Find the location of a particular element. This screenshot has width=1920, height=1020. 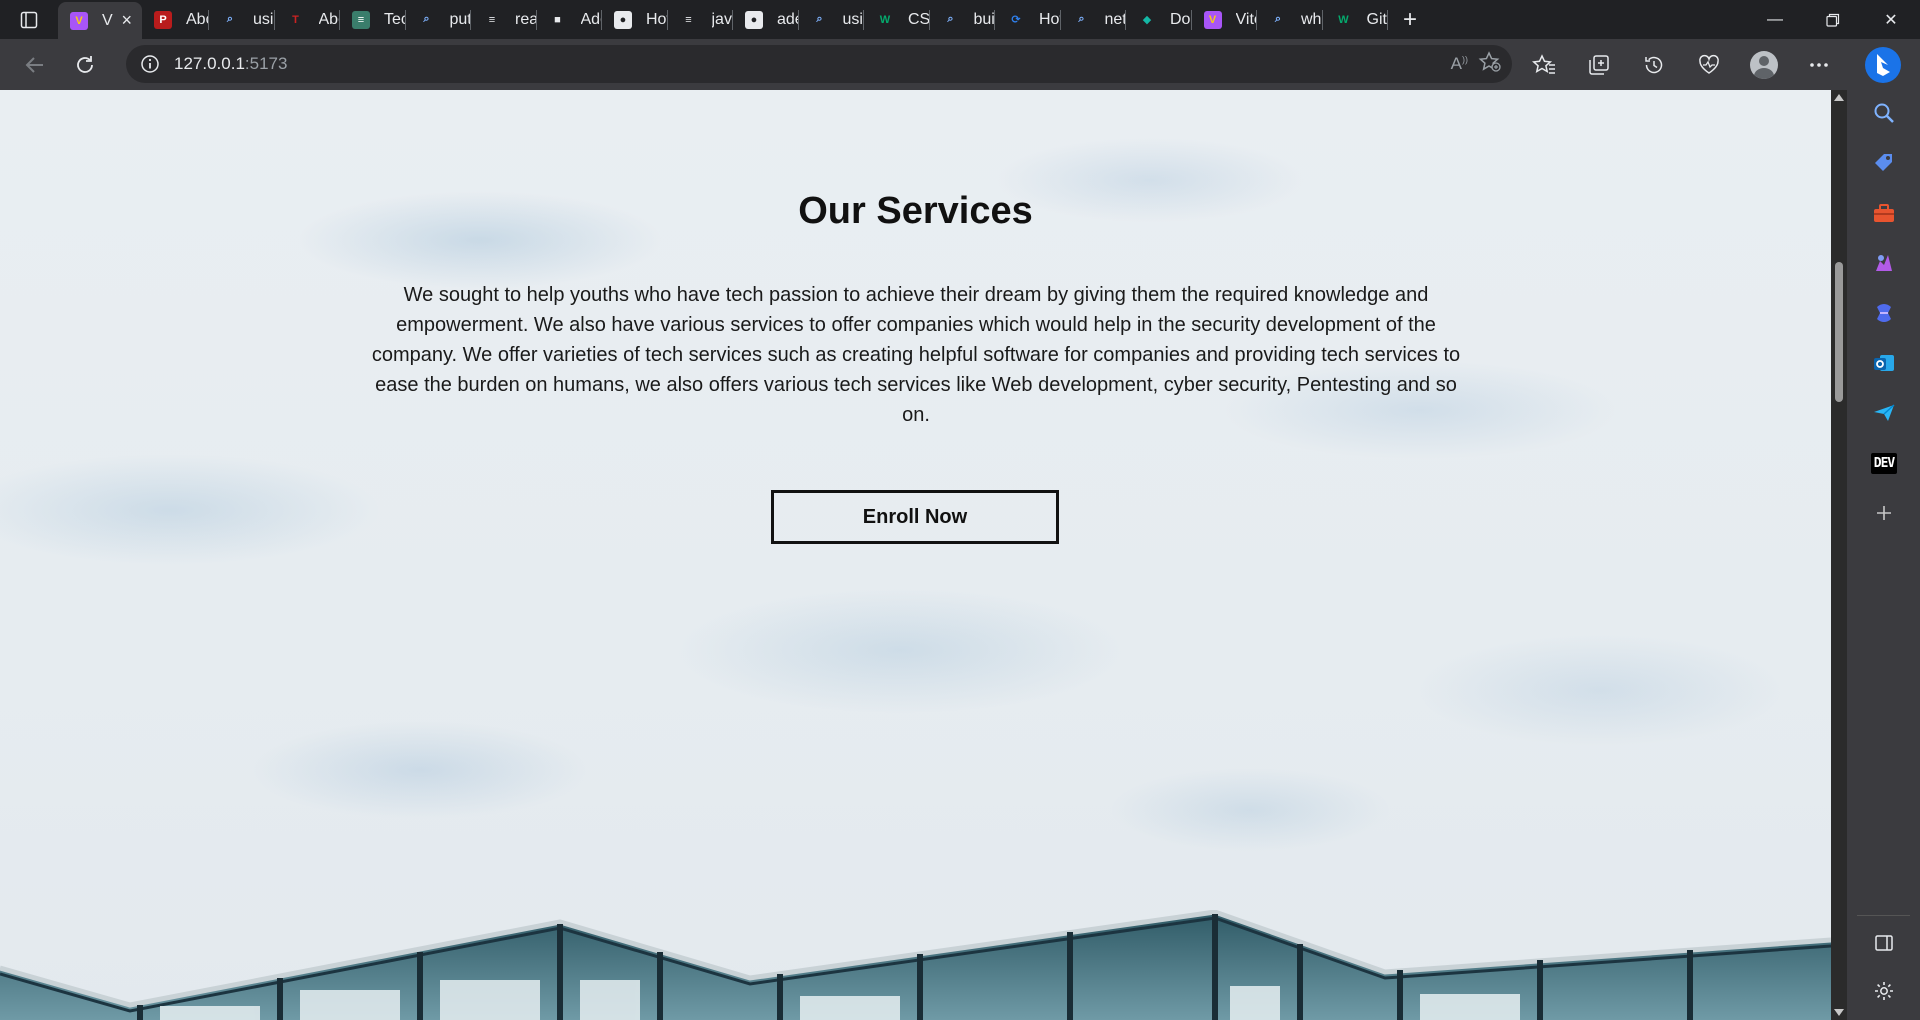

browser-tab: V Vite is located at coordinates (1224, 19).